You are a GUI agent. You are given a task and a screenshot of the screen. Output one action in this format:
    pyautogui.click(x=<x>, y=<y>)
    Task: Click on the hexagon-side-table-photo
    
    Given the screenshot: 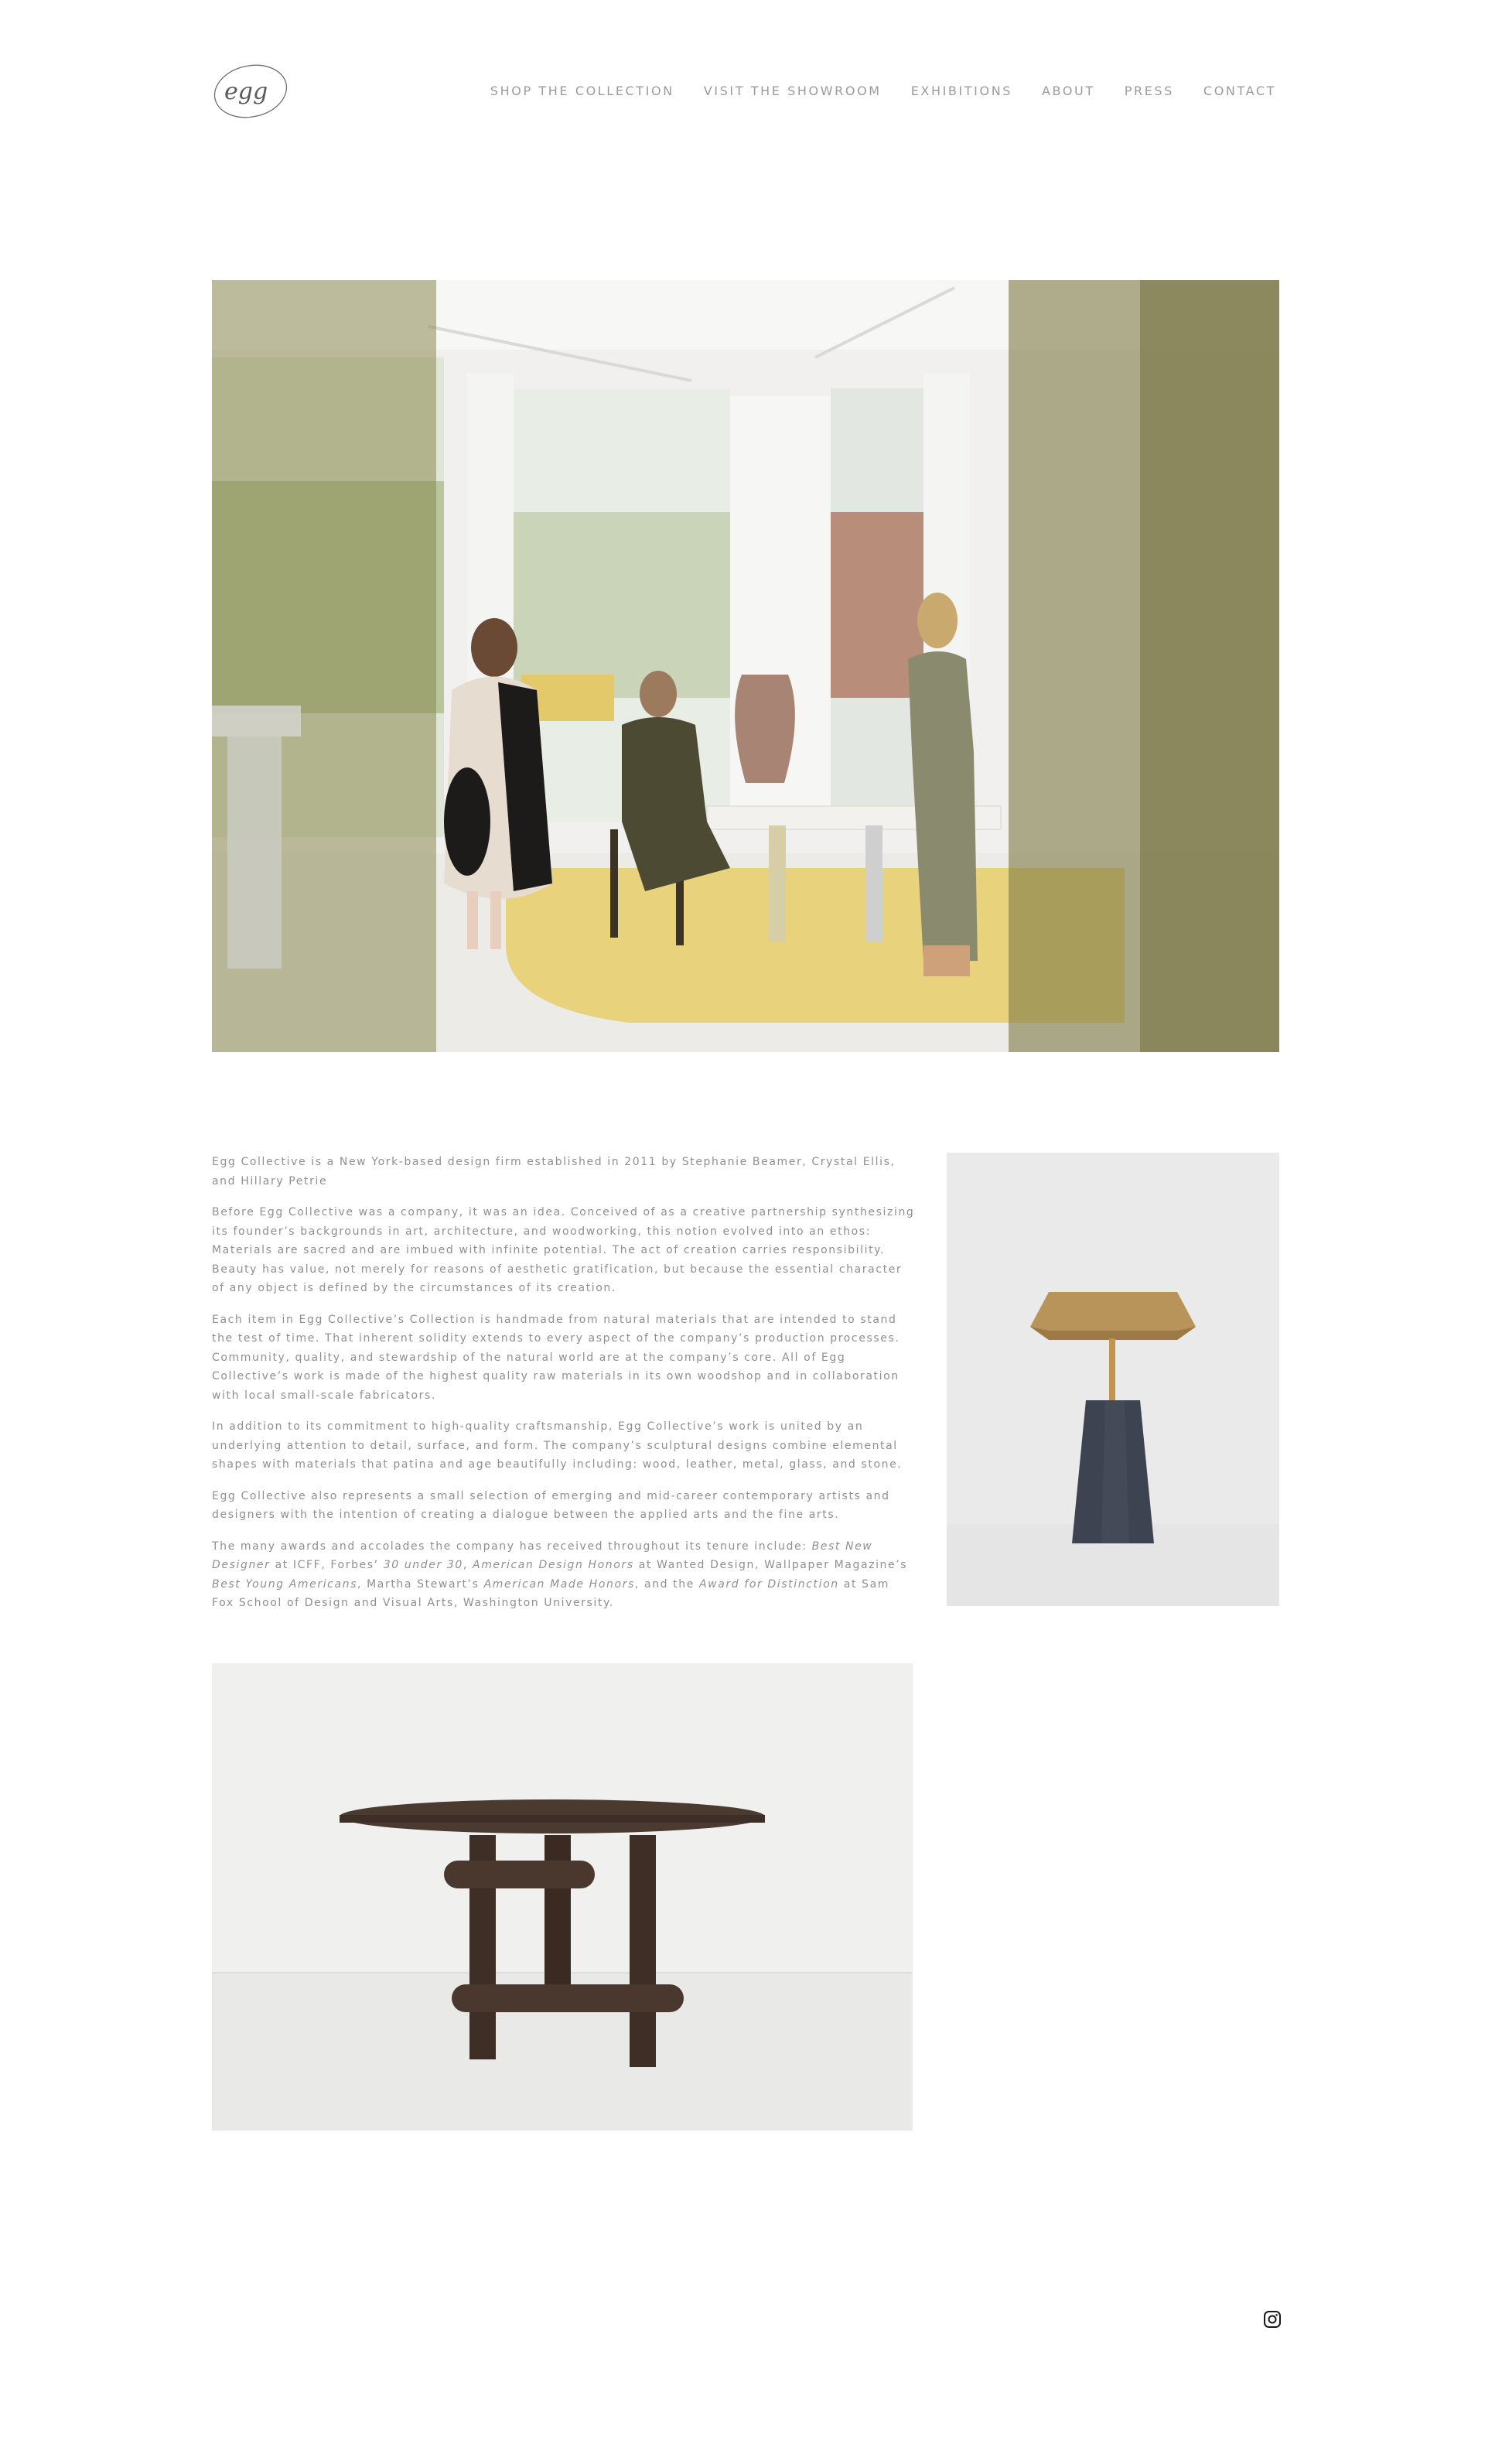 What is the action you would take?
    pyautogui.click(x=1113, y=1380)
    